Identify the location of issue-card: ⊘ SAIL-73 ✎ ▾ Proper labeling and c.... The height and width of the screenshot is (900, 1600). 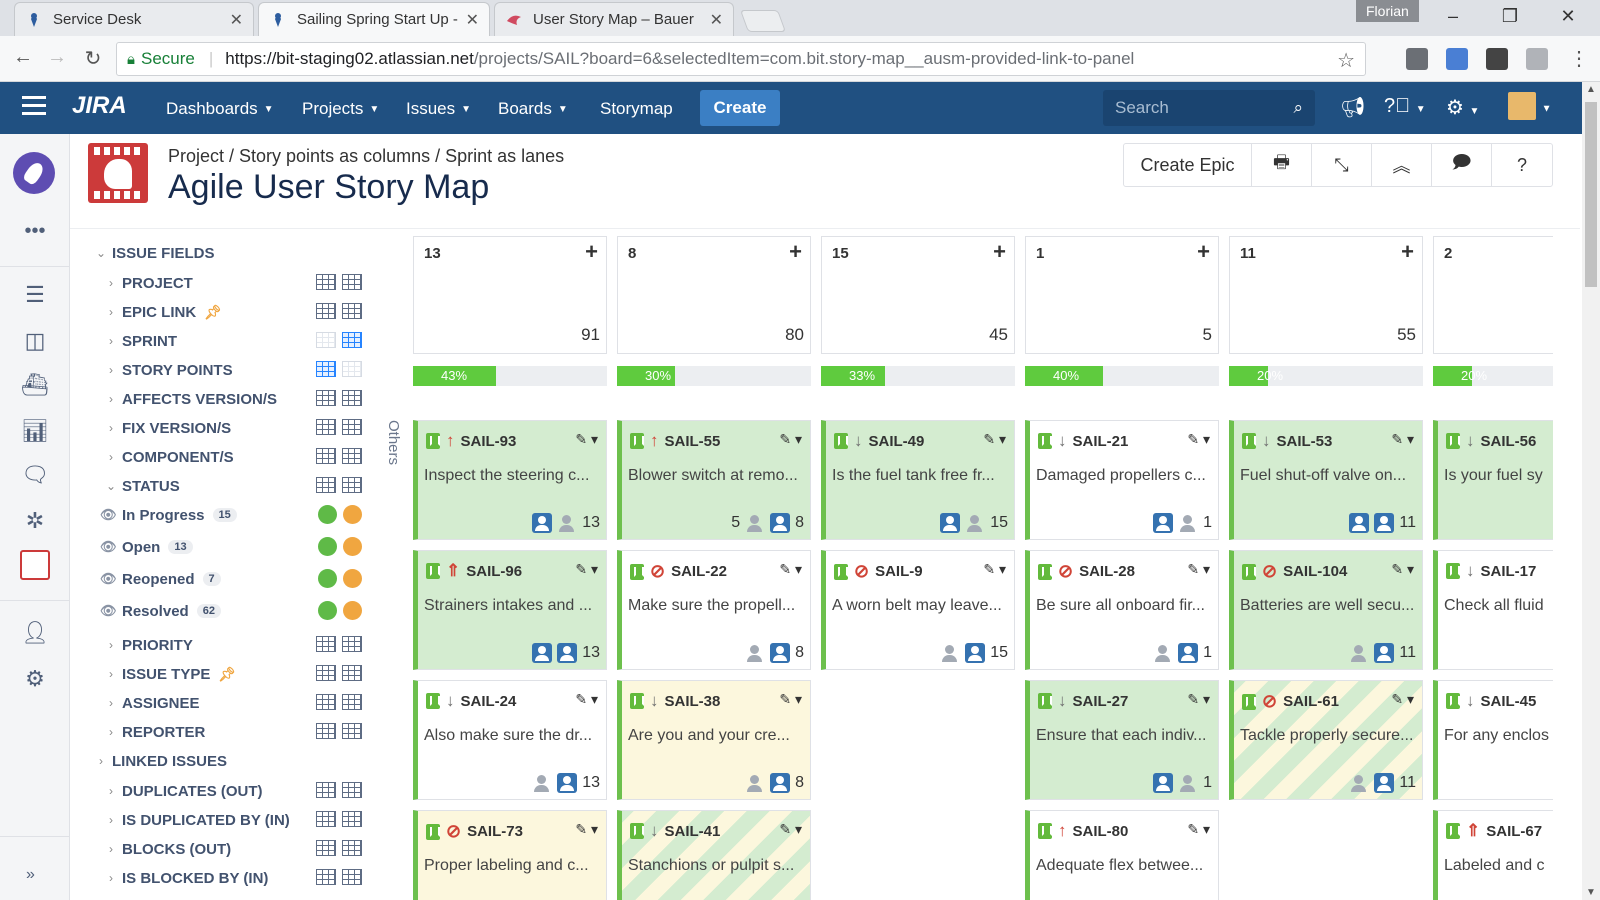
(510, 855).